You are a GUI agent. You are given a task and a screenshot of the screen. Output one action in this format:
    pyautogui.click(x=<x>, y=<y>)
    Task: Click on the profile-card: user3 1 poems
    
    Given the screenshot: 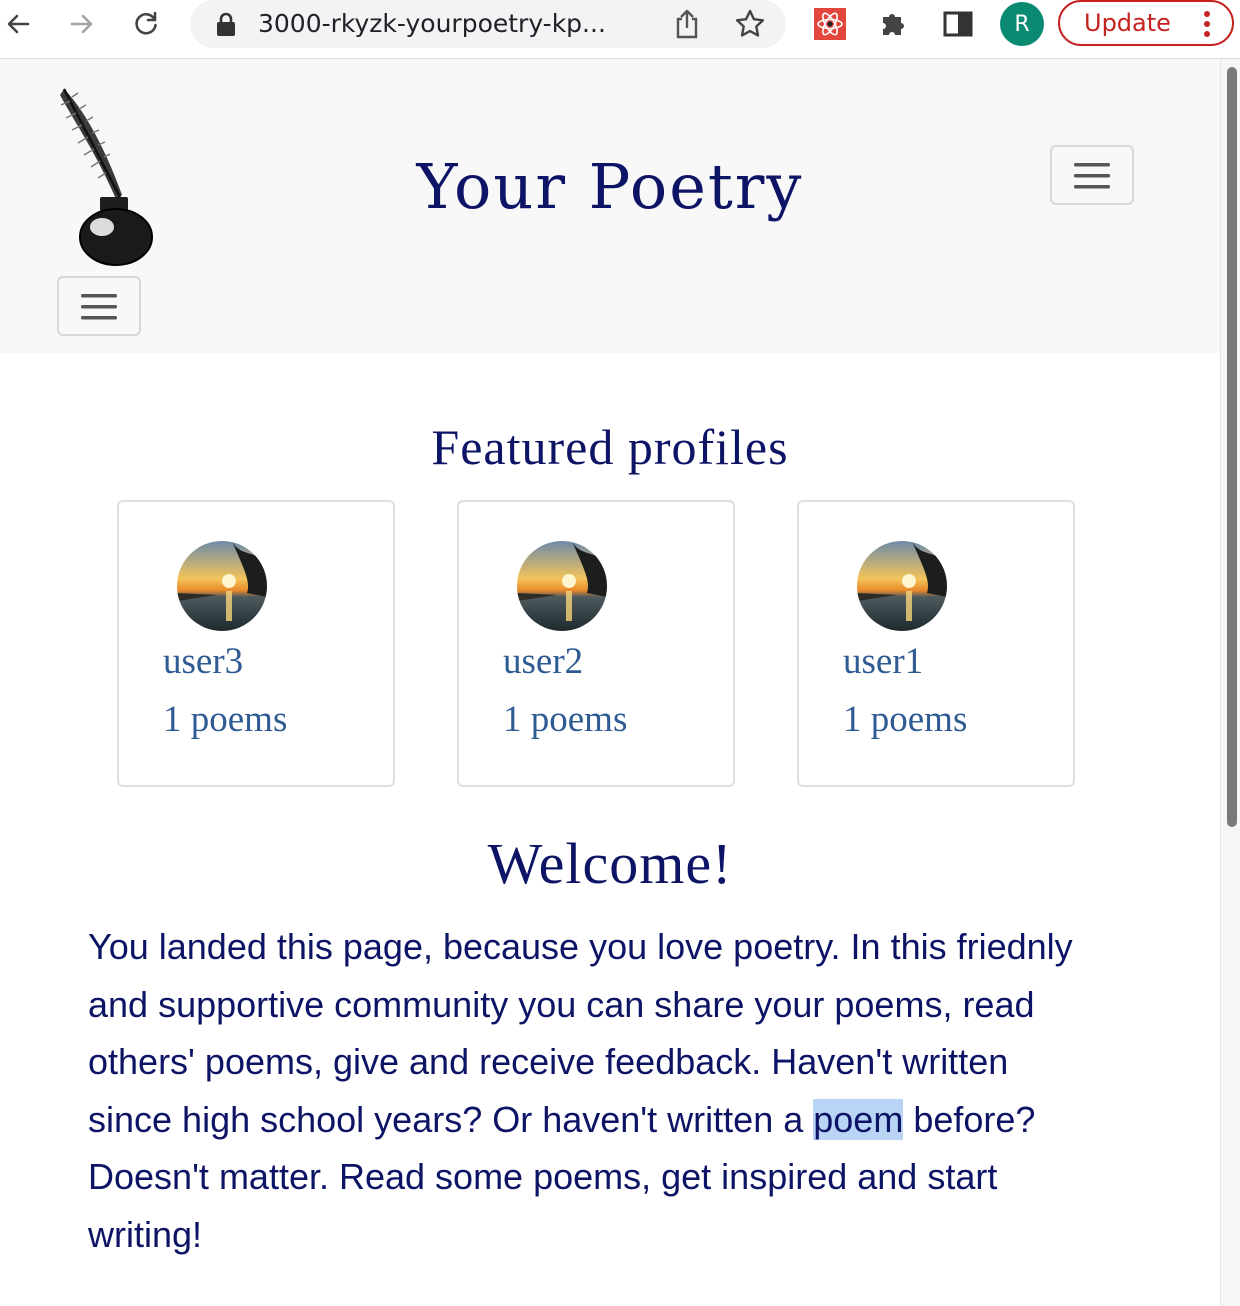 What is the action you would take?
    pyautogui.click(x=256, y=643)
    